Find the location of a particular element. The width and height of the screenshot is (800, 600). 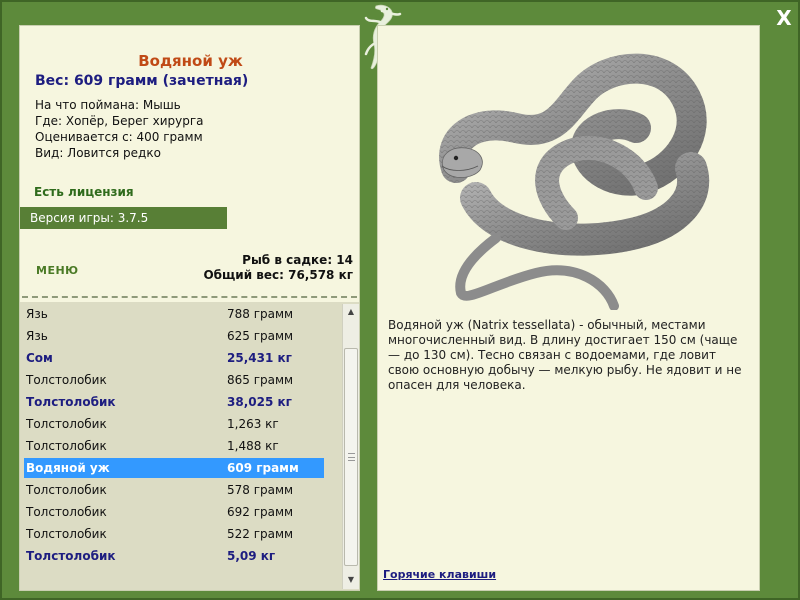

bait-info: На что поймана: Мышь is located at coordinates (108, 105).